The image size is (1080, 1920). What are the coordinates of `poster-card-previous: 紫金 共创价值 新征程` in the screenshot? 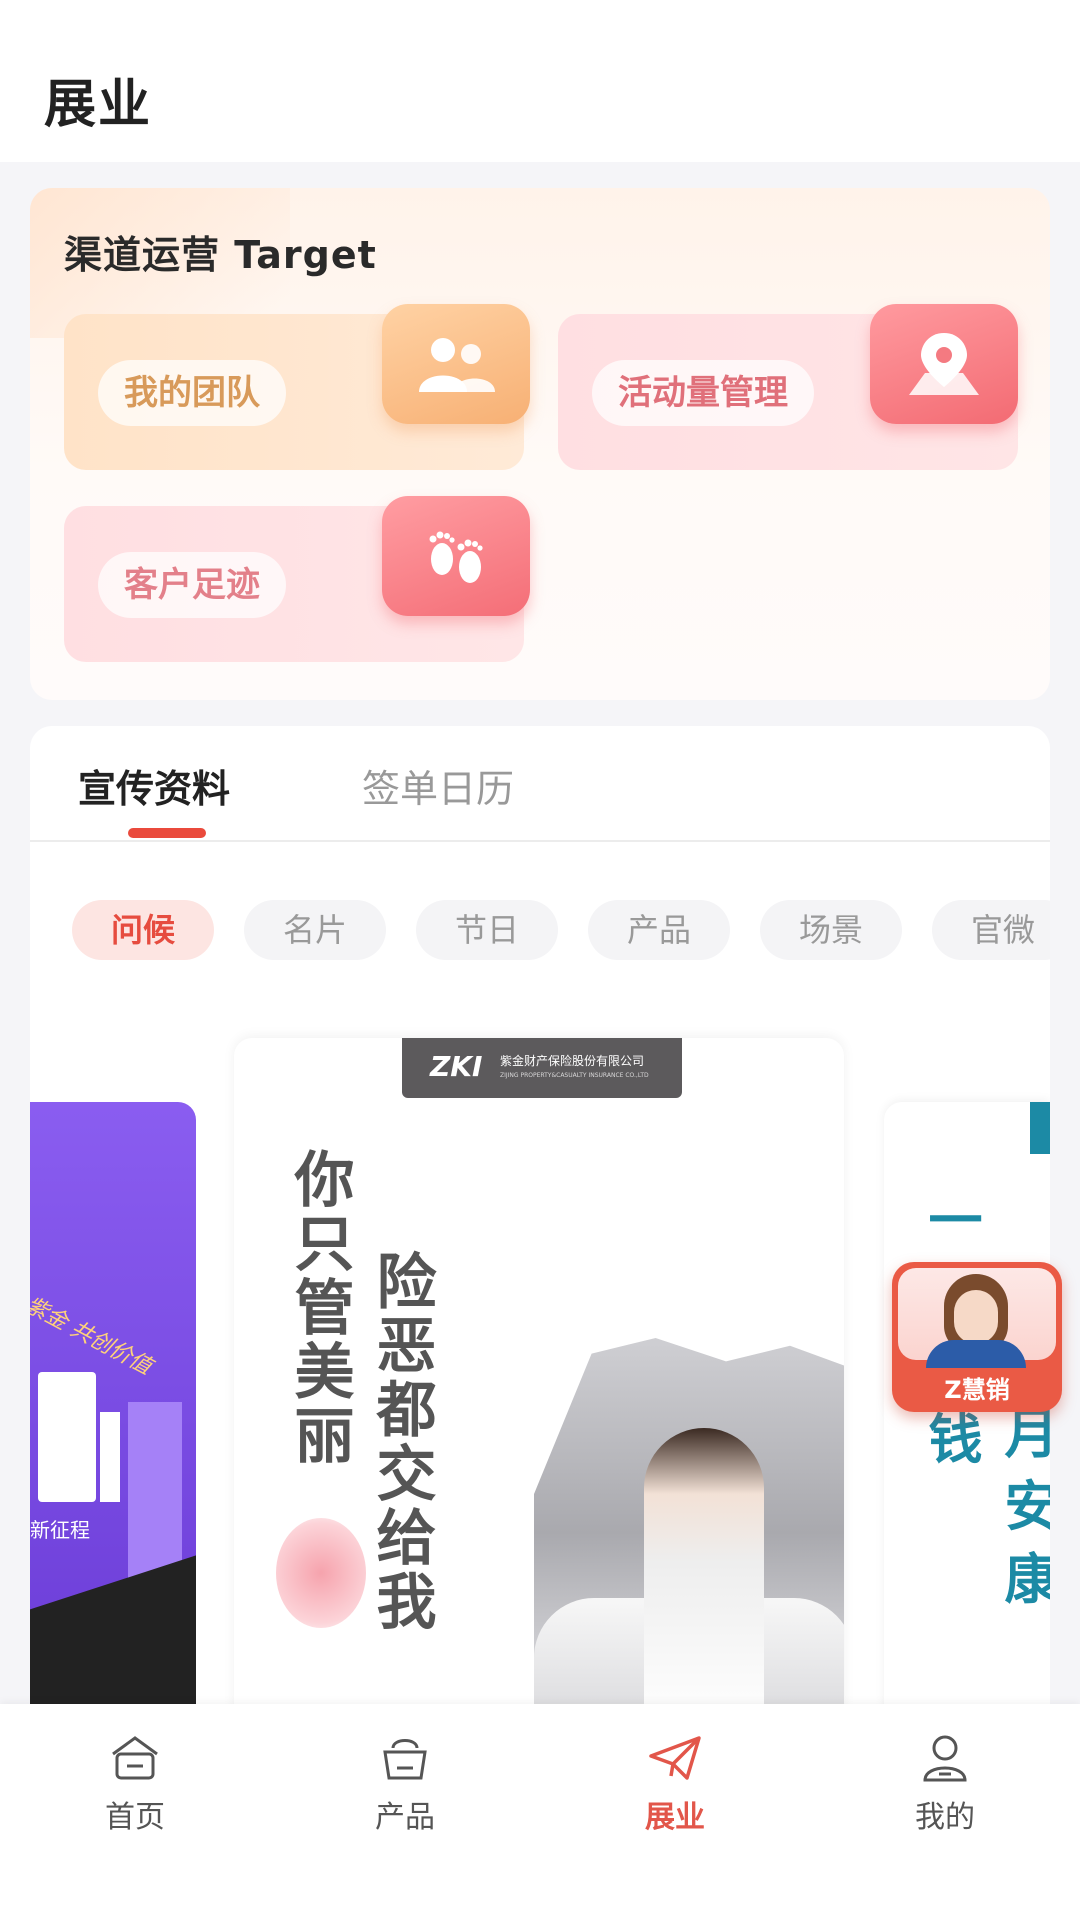 It's located at (113, 1412).